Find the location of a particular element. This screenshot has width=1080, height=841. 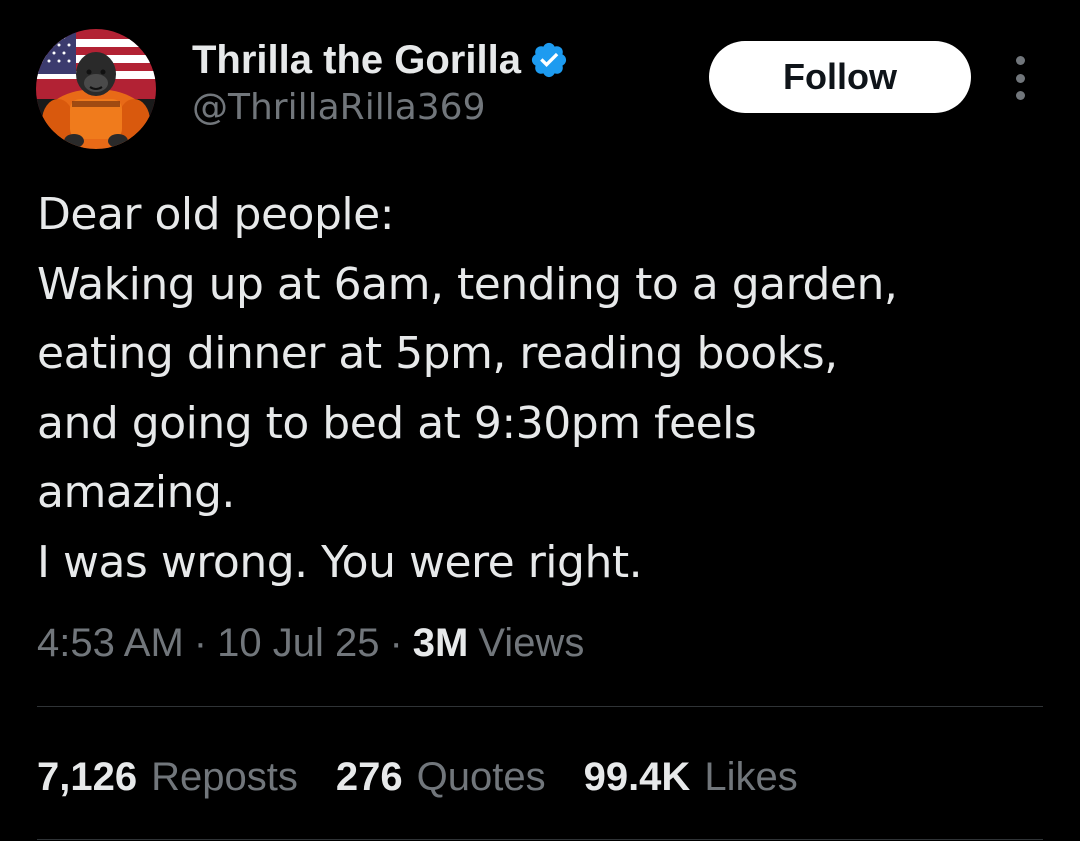

verified-badge-icon is located at coordinates (549, 60).